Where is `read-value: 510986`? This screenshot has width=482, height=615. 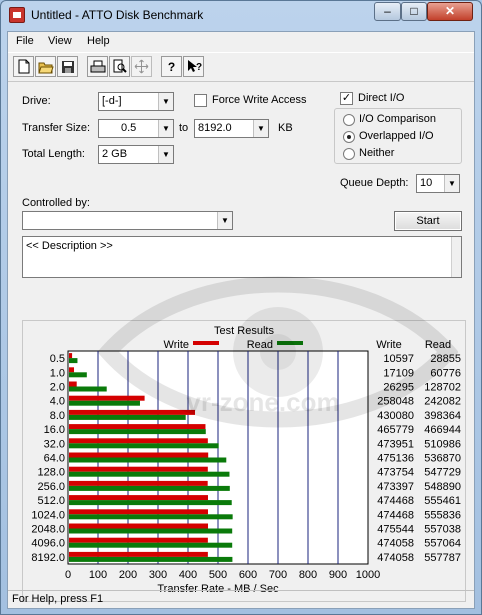
read-value: 510986 is located at coordinates (442, 444).